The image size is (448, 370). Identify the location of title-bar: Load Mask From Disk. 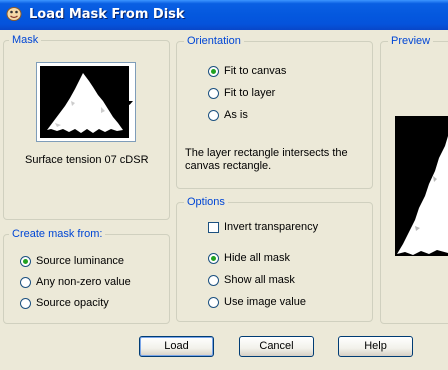
(224, 15).